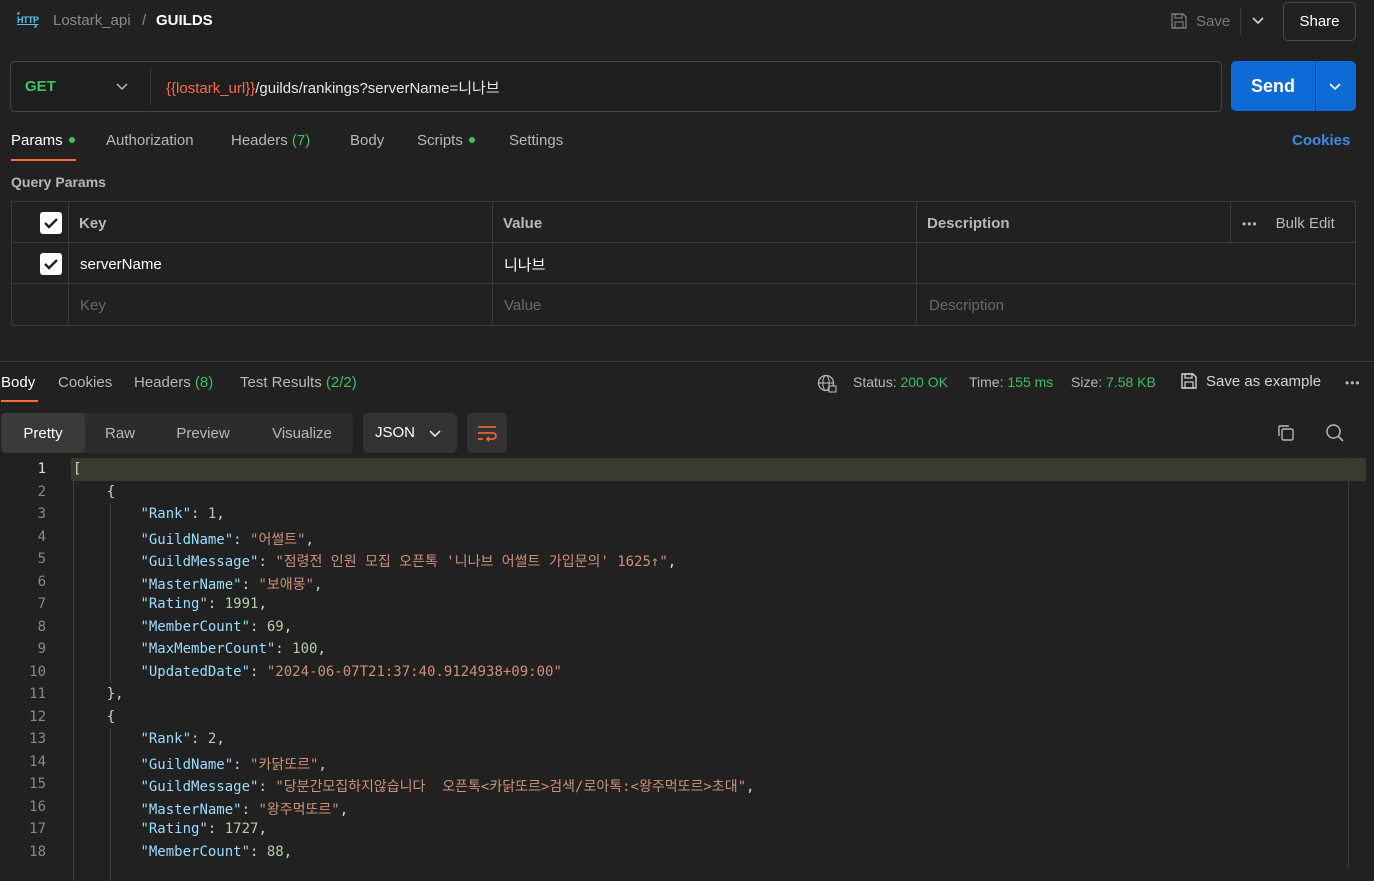 The width and height of the screenshot is (1374, 881). I want to click on row-checkbox, so click(51, 264).